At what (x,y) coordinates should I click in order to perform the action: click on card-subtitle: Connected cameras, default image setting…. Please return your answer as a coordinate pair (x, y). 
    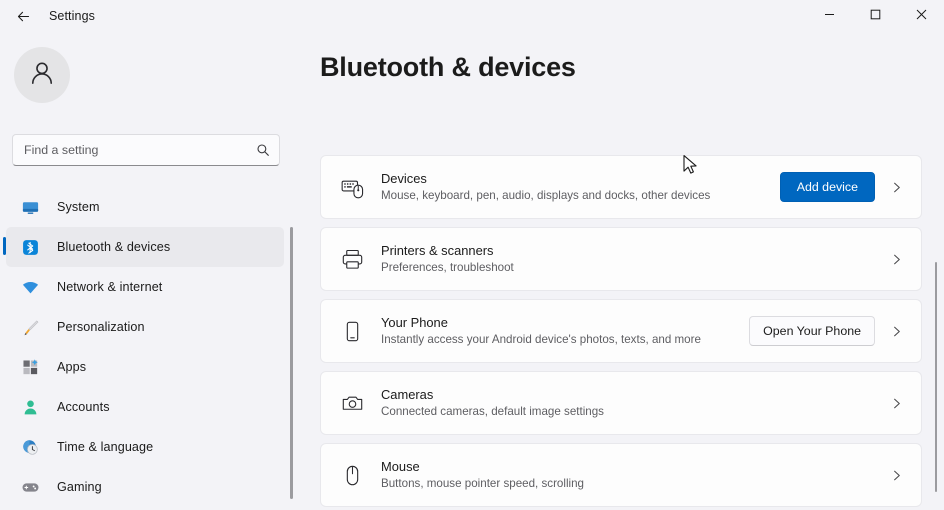
    Looking at the image, I should click on (492, 411).